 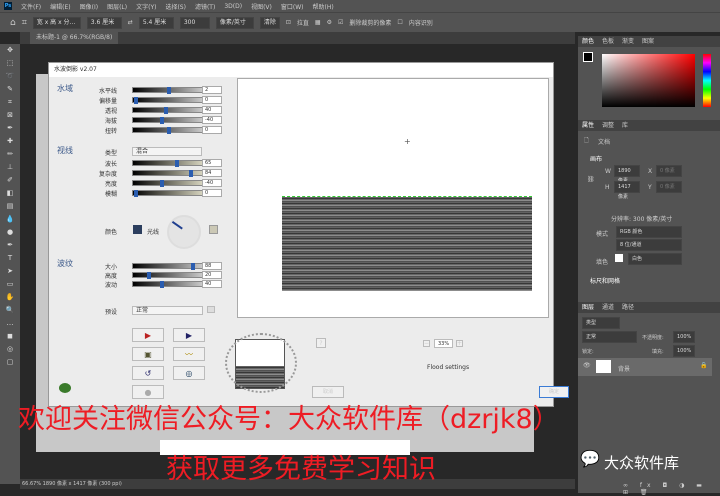 What do you see at coordinates (10, 349) in the screenshot?
I see `quick-mask-icon: ◎` at bounding box center [10, 349].